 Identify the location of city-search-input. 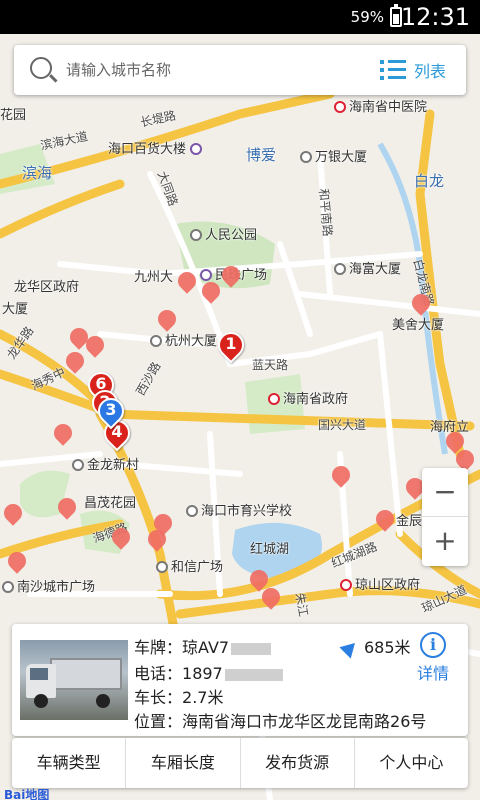
(216, 70).